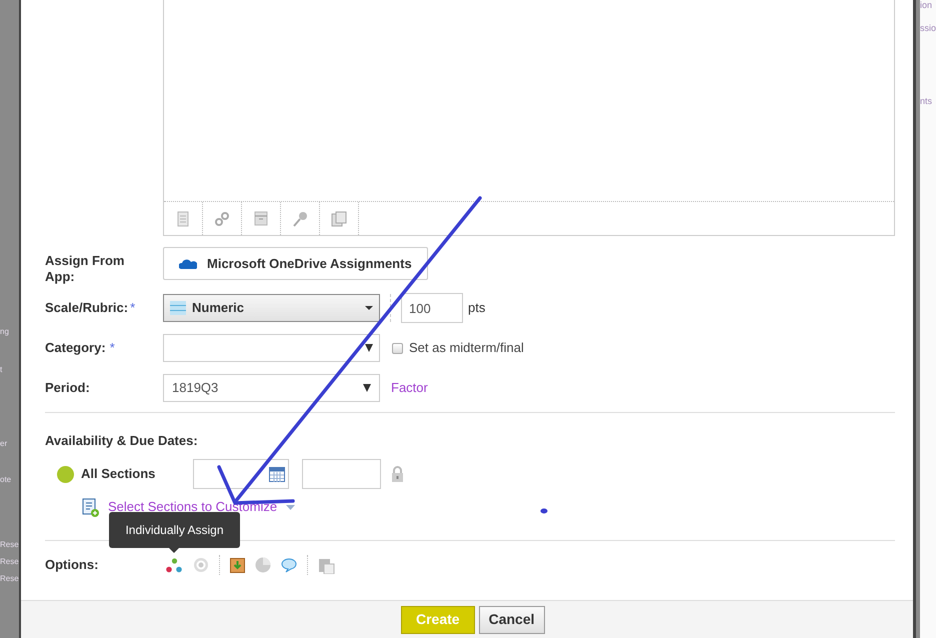  Describe the element at coordinates (174, 550) in the screenshot. I see `tooltip-pointer-icon` at that location.